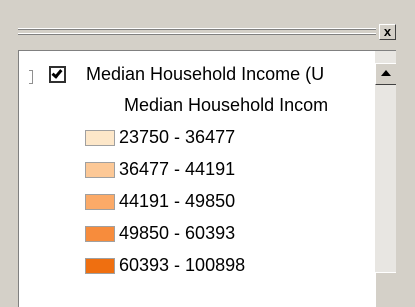  Describe the element at coordinates (385, 179) in the screenshot. I see `vertical-scrollbar` at that location.